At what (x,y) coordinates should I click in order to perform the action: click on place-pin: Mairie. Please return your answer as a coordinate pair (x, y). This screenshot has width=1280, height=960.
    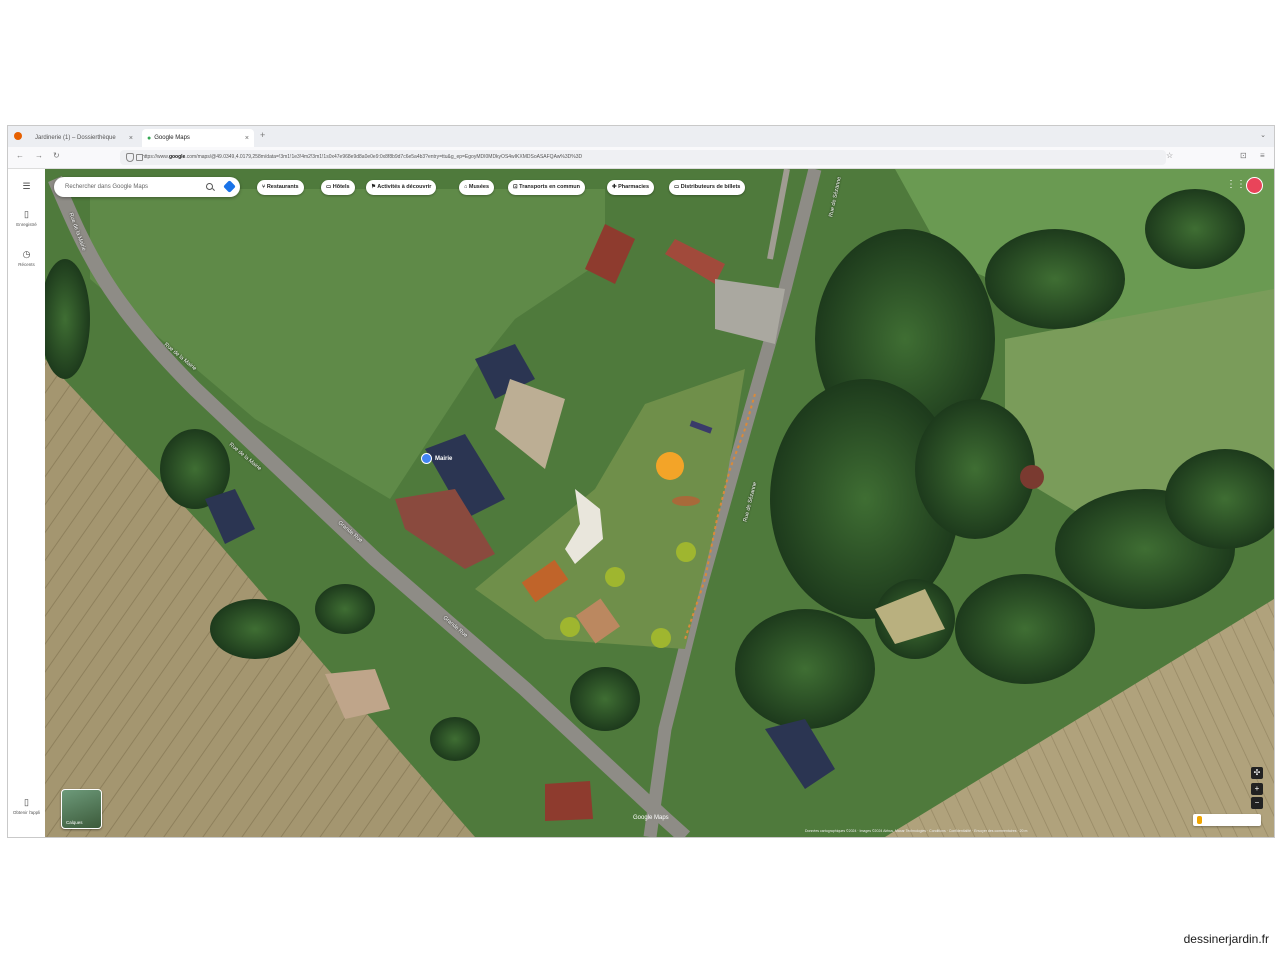
    Looking at the image, I should click on (436, 458).